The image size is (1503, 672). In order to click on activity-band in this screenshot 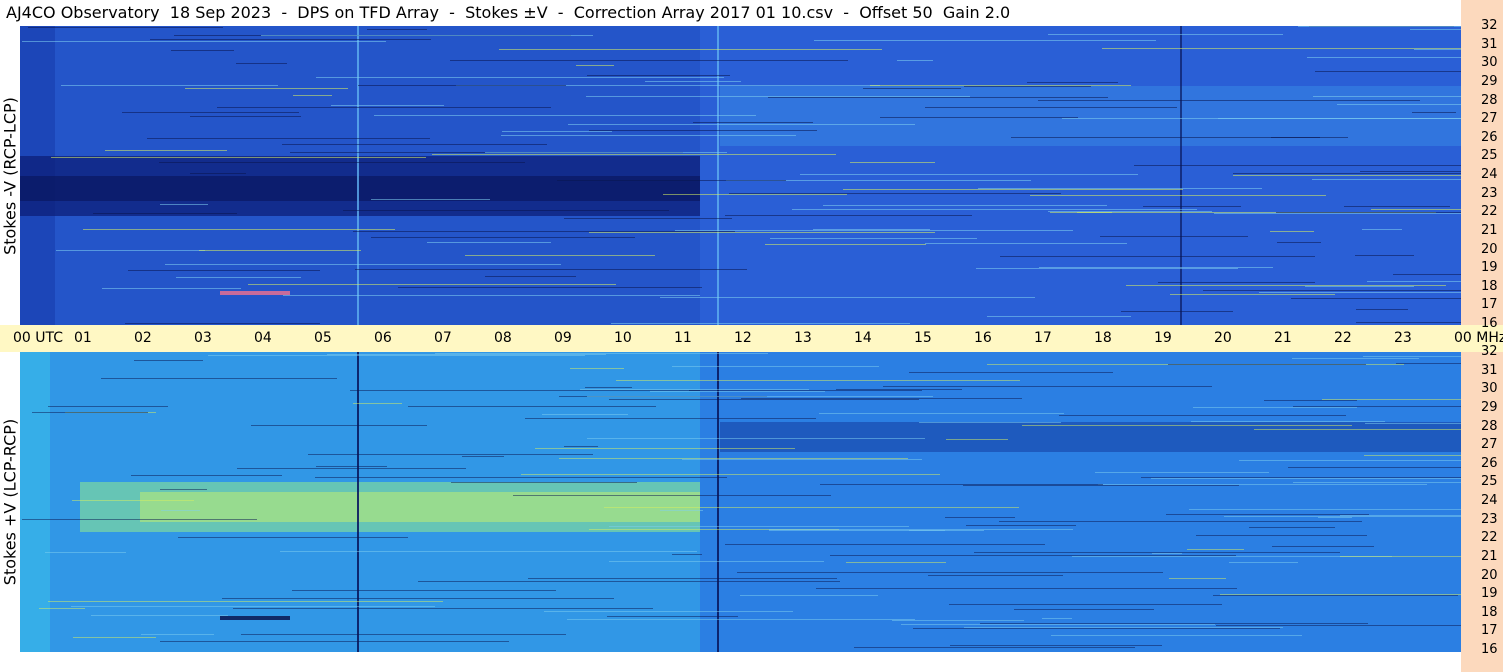, I will do `click(1090, 437)`.